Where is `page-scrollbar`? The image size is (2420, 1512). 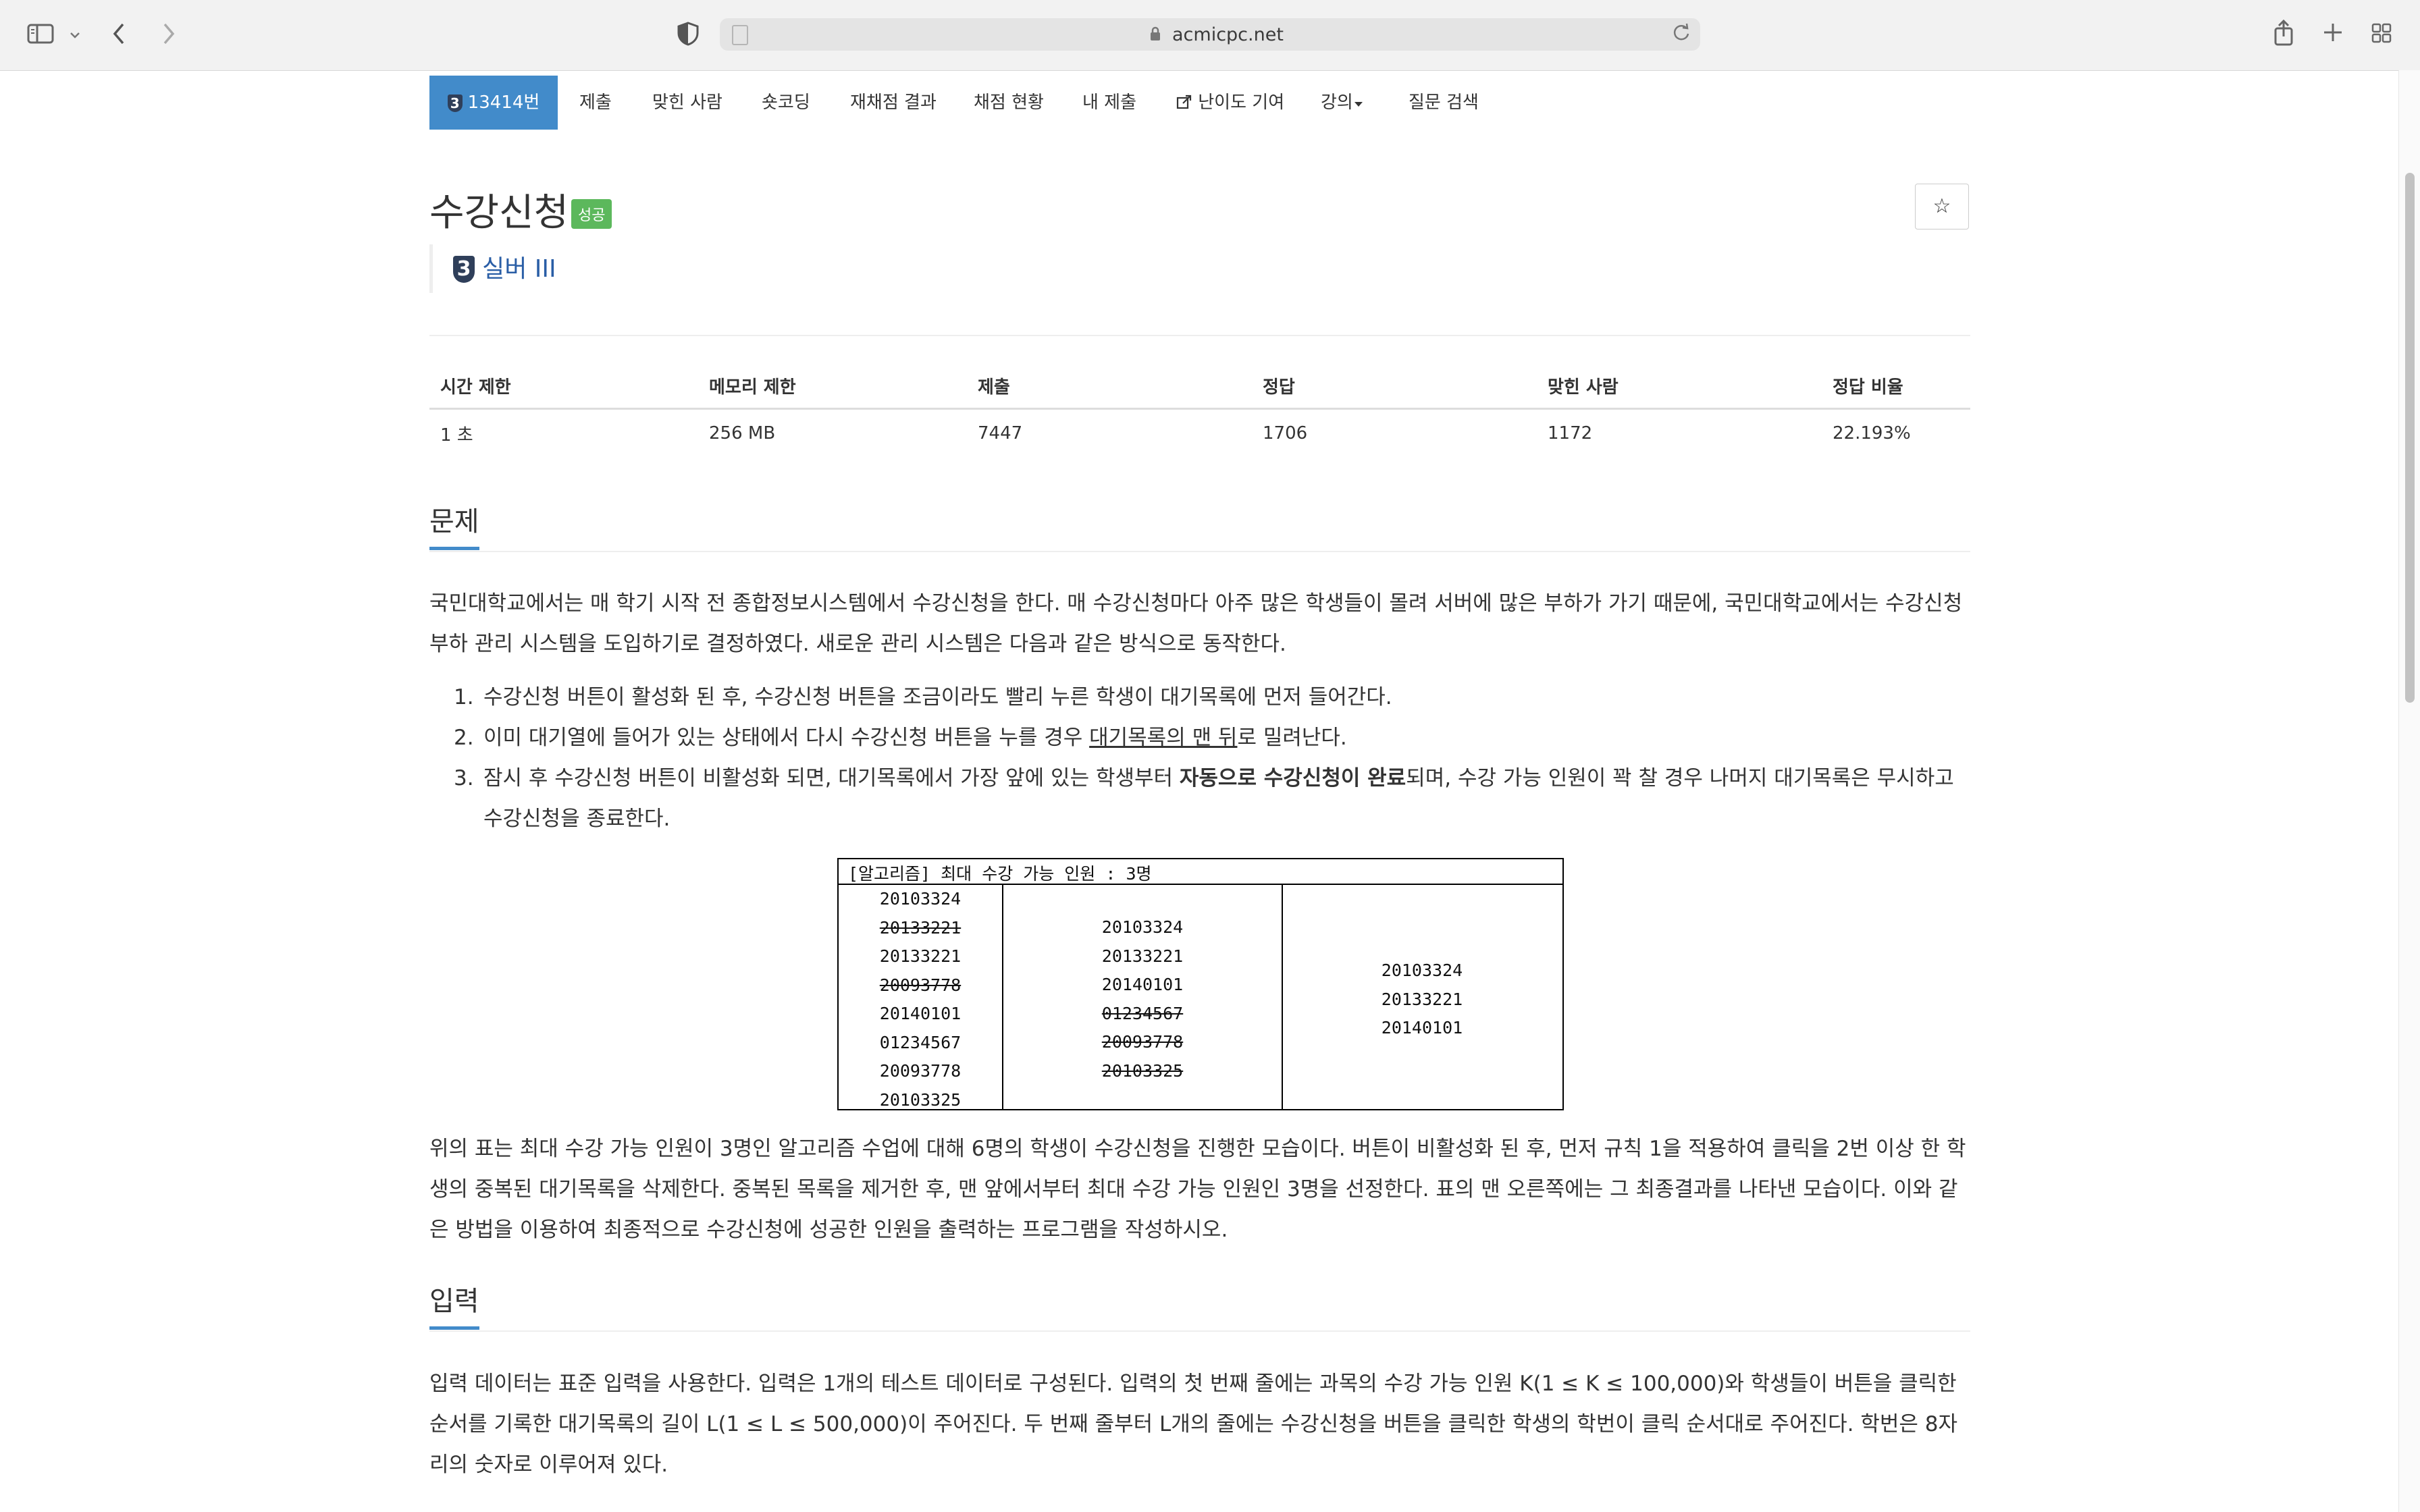 page-scrollbar is located at coordinates (2409, 791).